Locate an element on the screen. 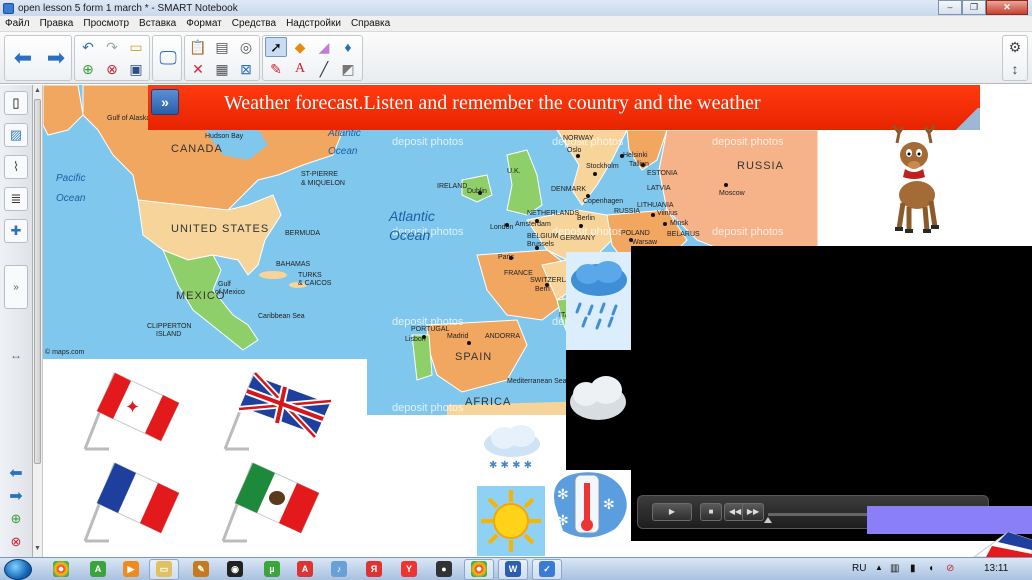 This screenshot has height=580, width=1032. word-icon: W is located at coordinates (513, 569).